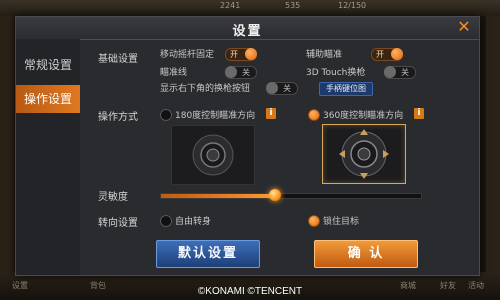 This screenshot has width=500, height=300. What do you see at coordinates (363, 116) in the screenshot?
I see `control-360-label: 360度控制瞄准方向` at bounding box center [363, 116].